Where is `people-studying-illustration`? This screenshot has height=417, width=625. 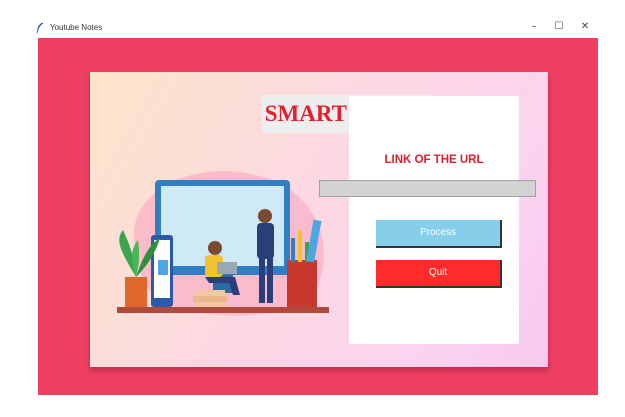 people-studying-illustration is located at coordinates (223, 243).